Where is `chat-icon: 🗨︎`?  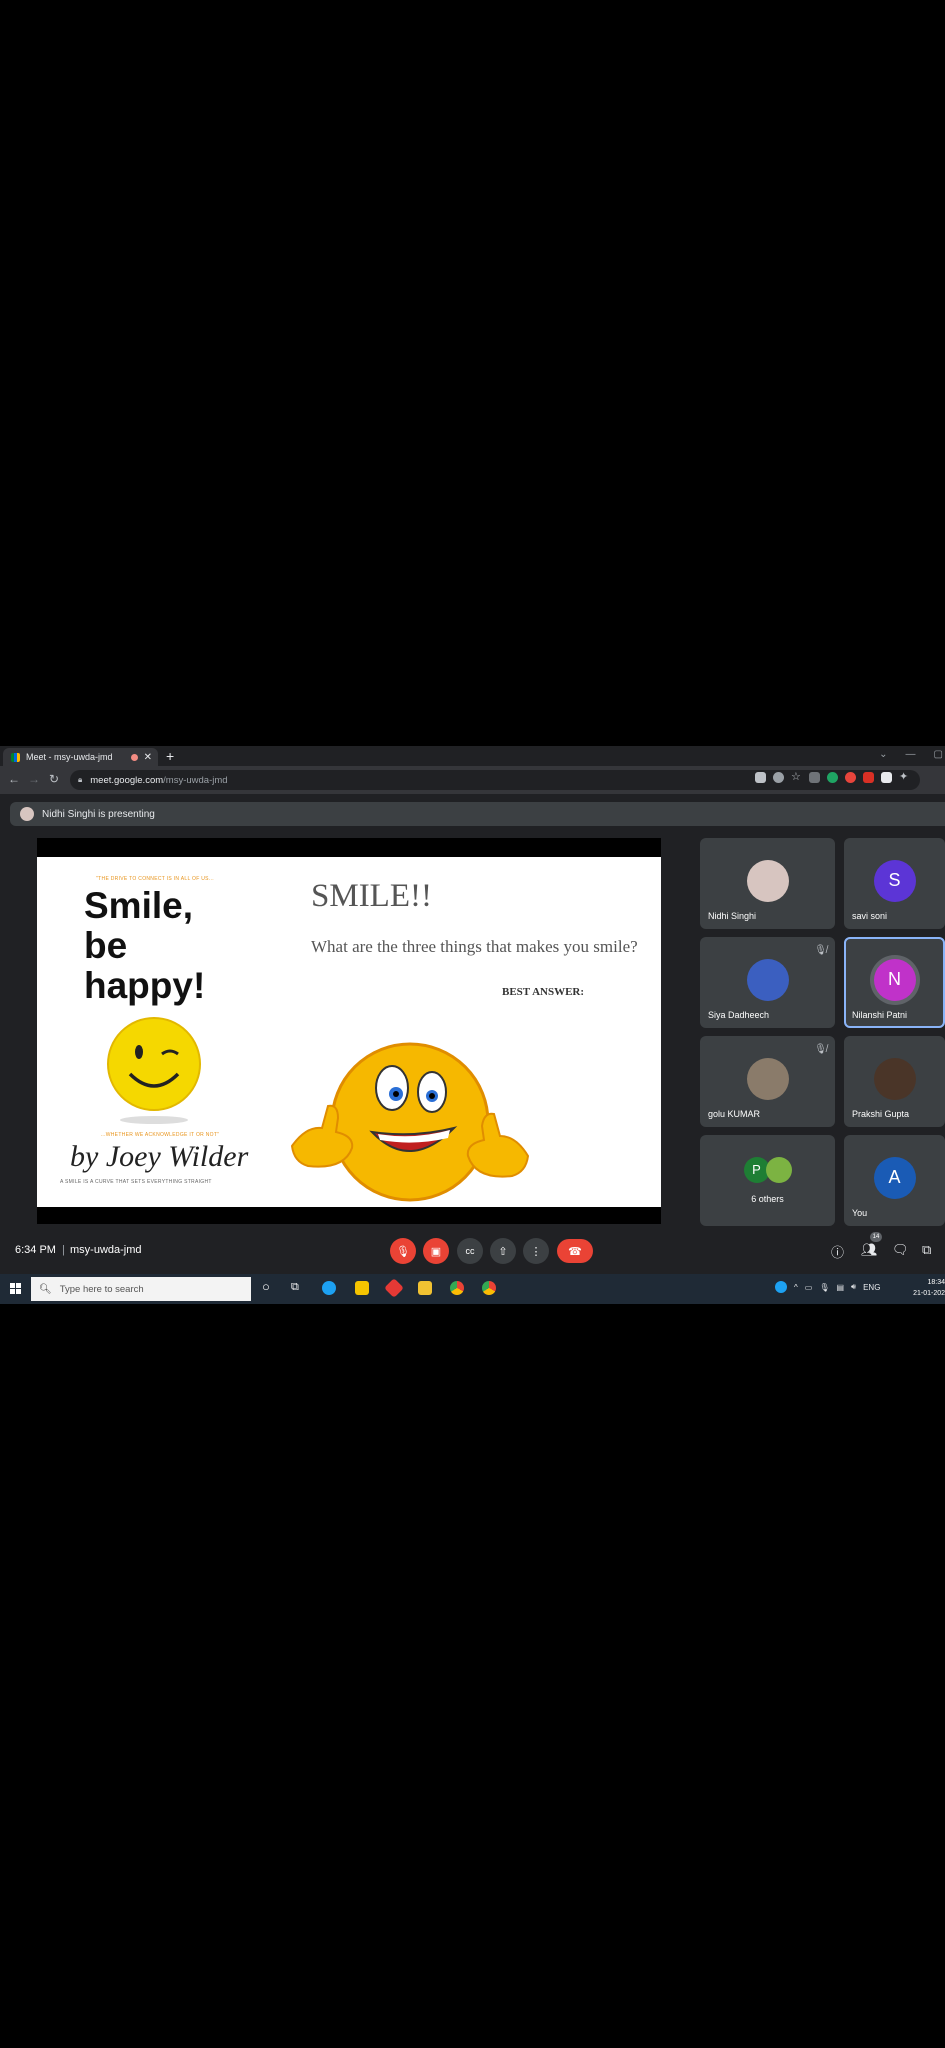 chat-icon: 🗨︎ is located at coordinates (900, 1250).